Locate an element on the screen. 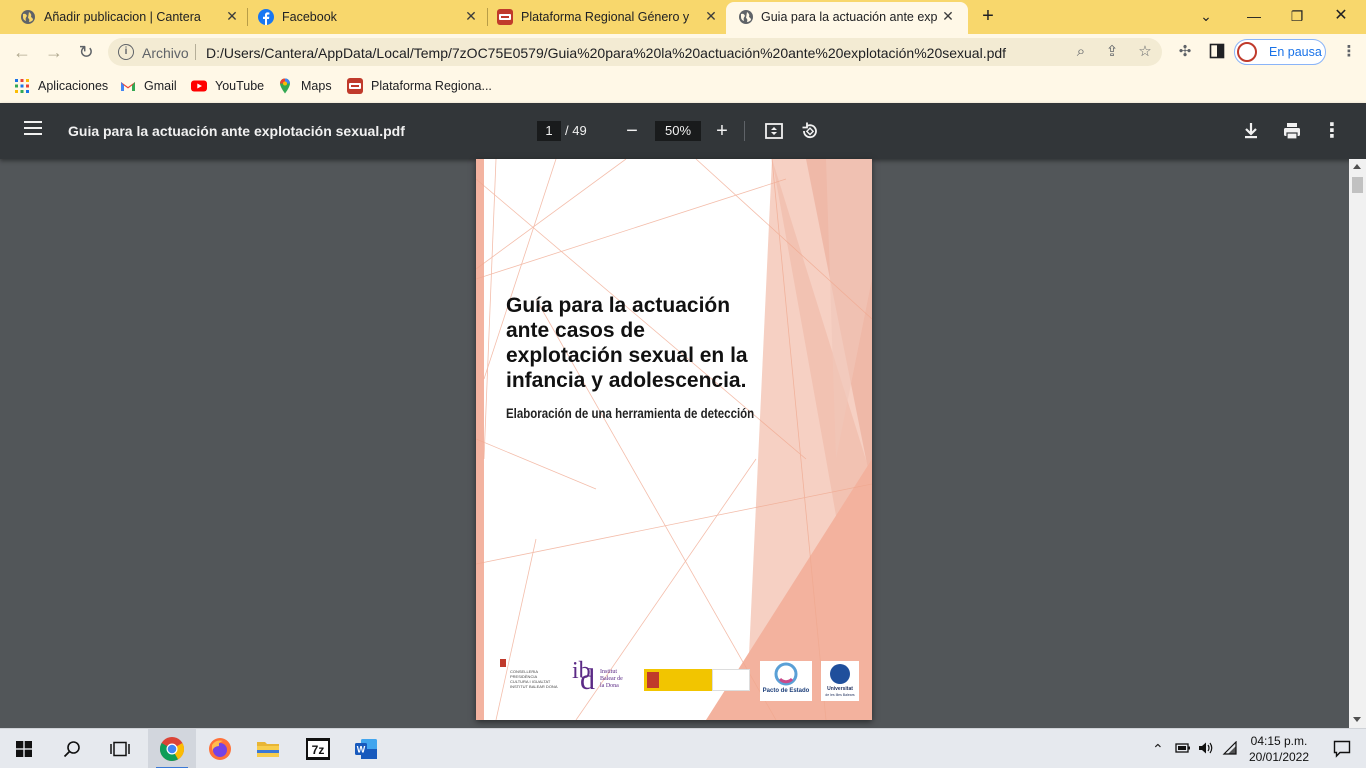 This screenshot has width=1366, height=768. reload-button: ↻ is located at coordinates (86, 52).